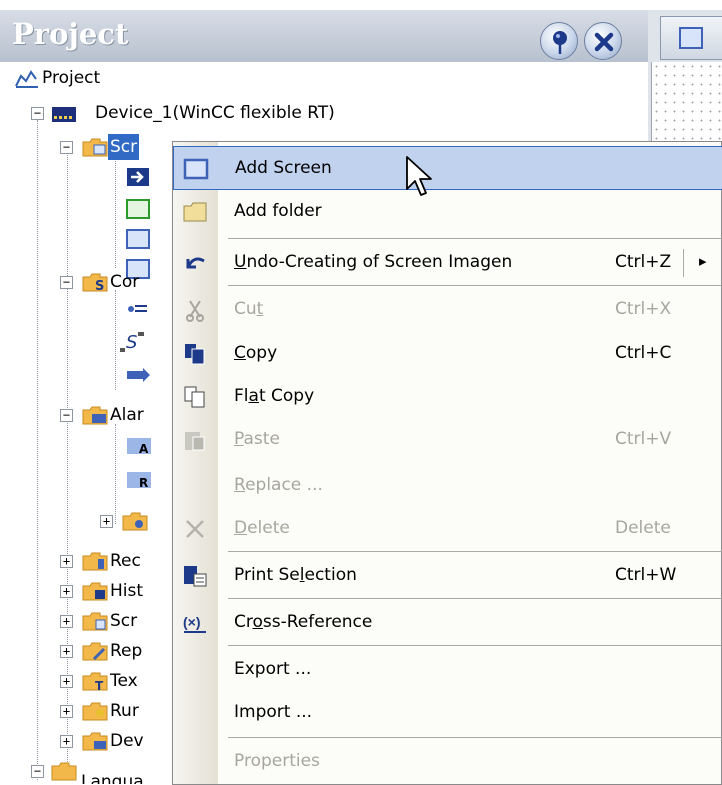  I want to click on close-button, so click(603, 41).